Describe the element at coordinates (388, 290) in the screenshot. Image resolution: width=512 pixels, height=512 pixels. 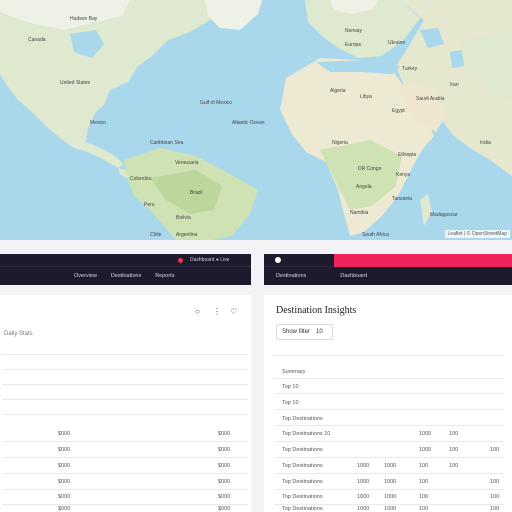
I see `right-subheader-gap` at that location.